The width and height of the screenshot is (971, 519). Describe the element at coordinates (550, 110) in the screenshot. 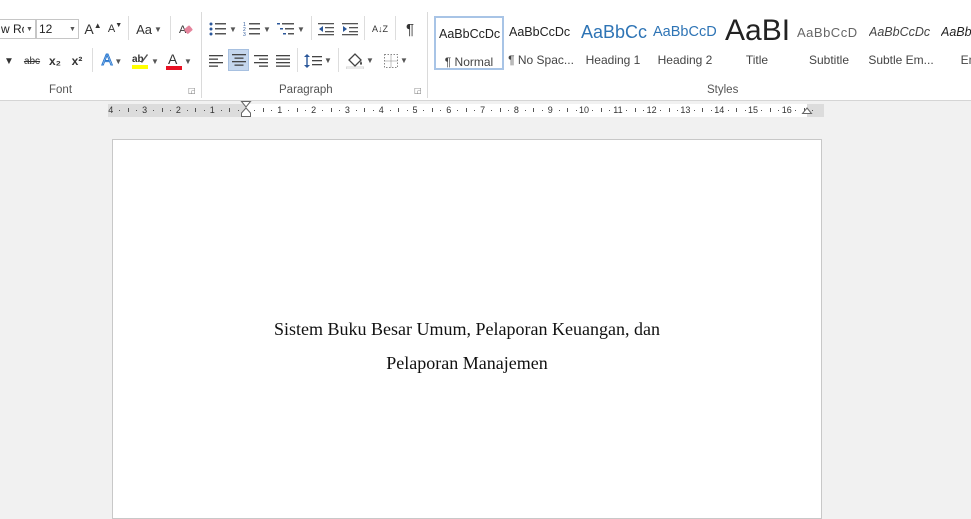

I see `ruler-number: 9` at that location.